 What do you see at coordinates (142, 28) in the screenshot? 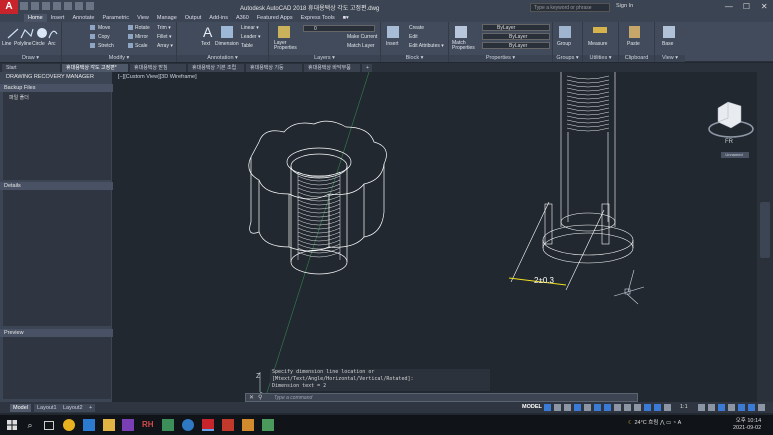
I see `rotate-button: Rotate` at bounding box center [142, 28].